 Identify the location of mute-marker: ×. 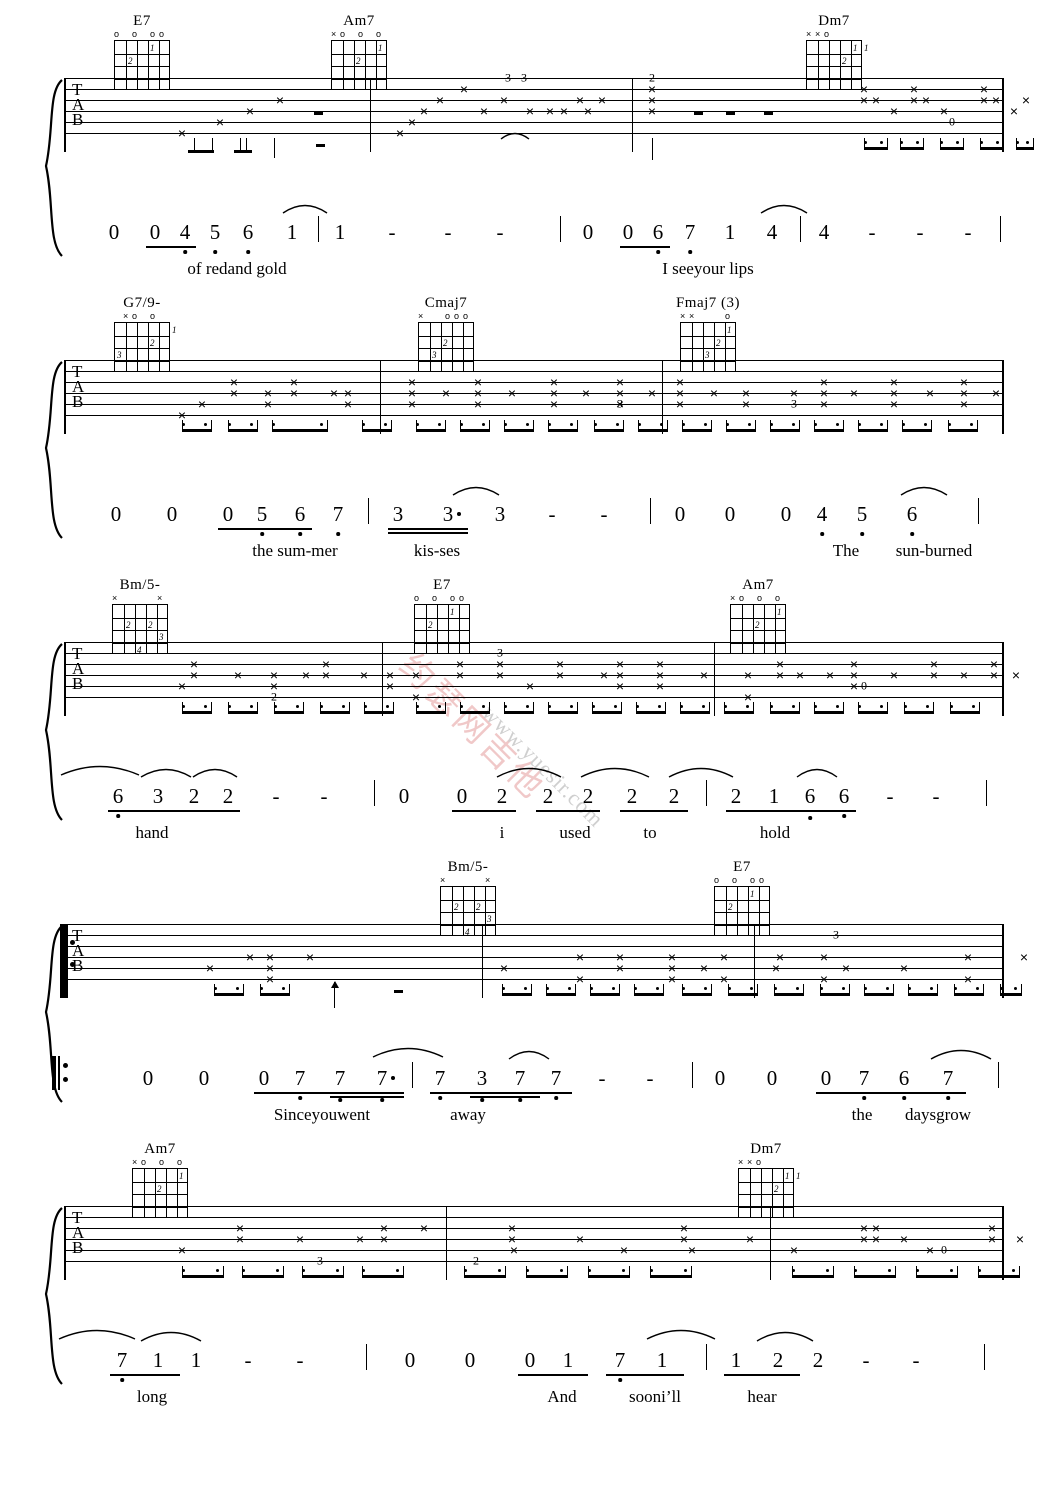
(818, 34).